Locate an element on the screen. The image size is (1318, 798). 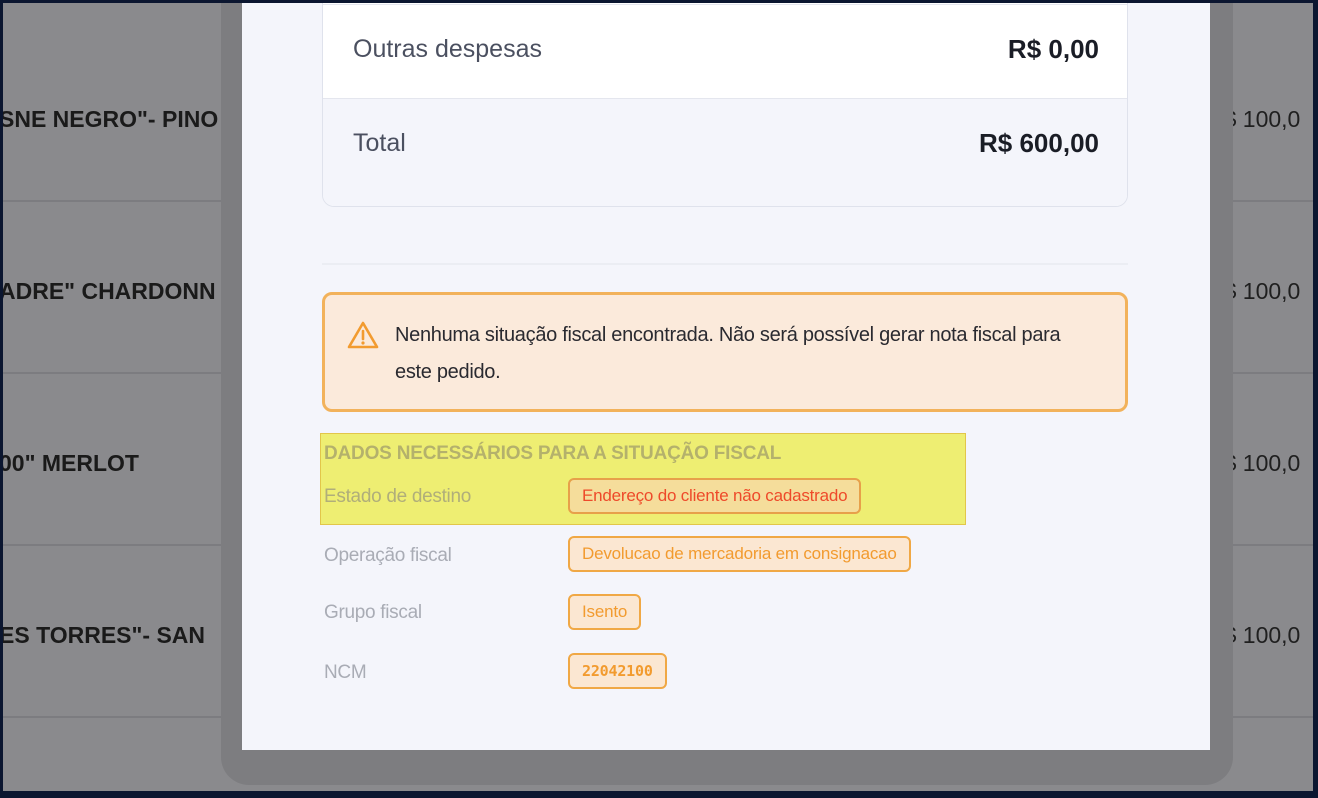
warning-icon is located at coordinates (363, 335).